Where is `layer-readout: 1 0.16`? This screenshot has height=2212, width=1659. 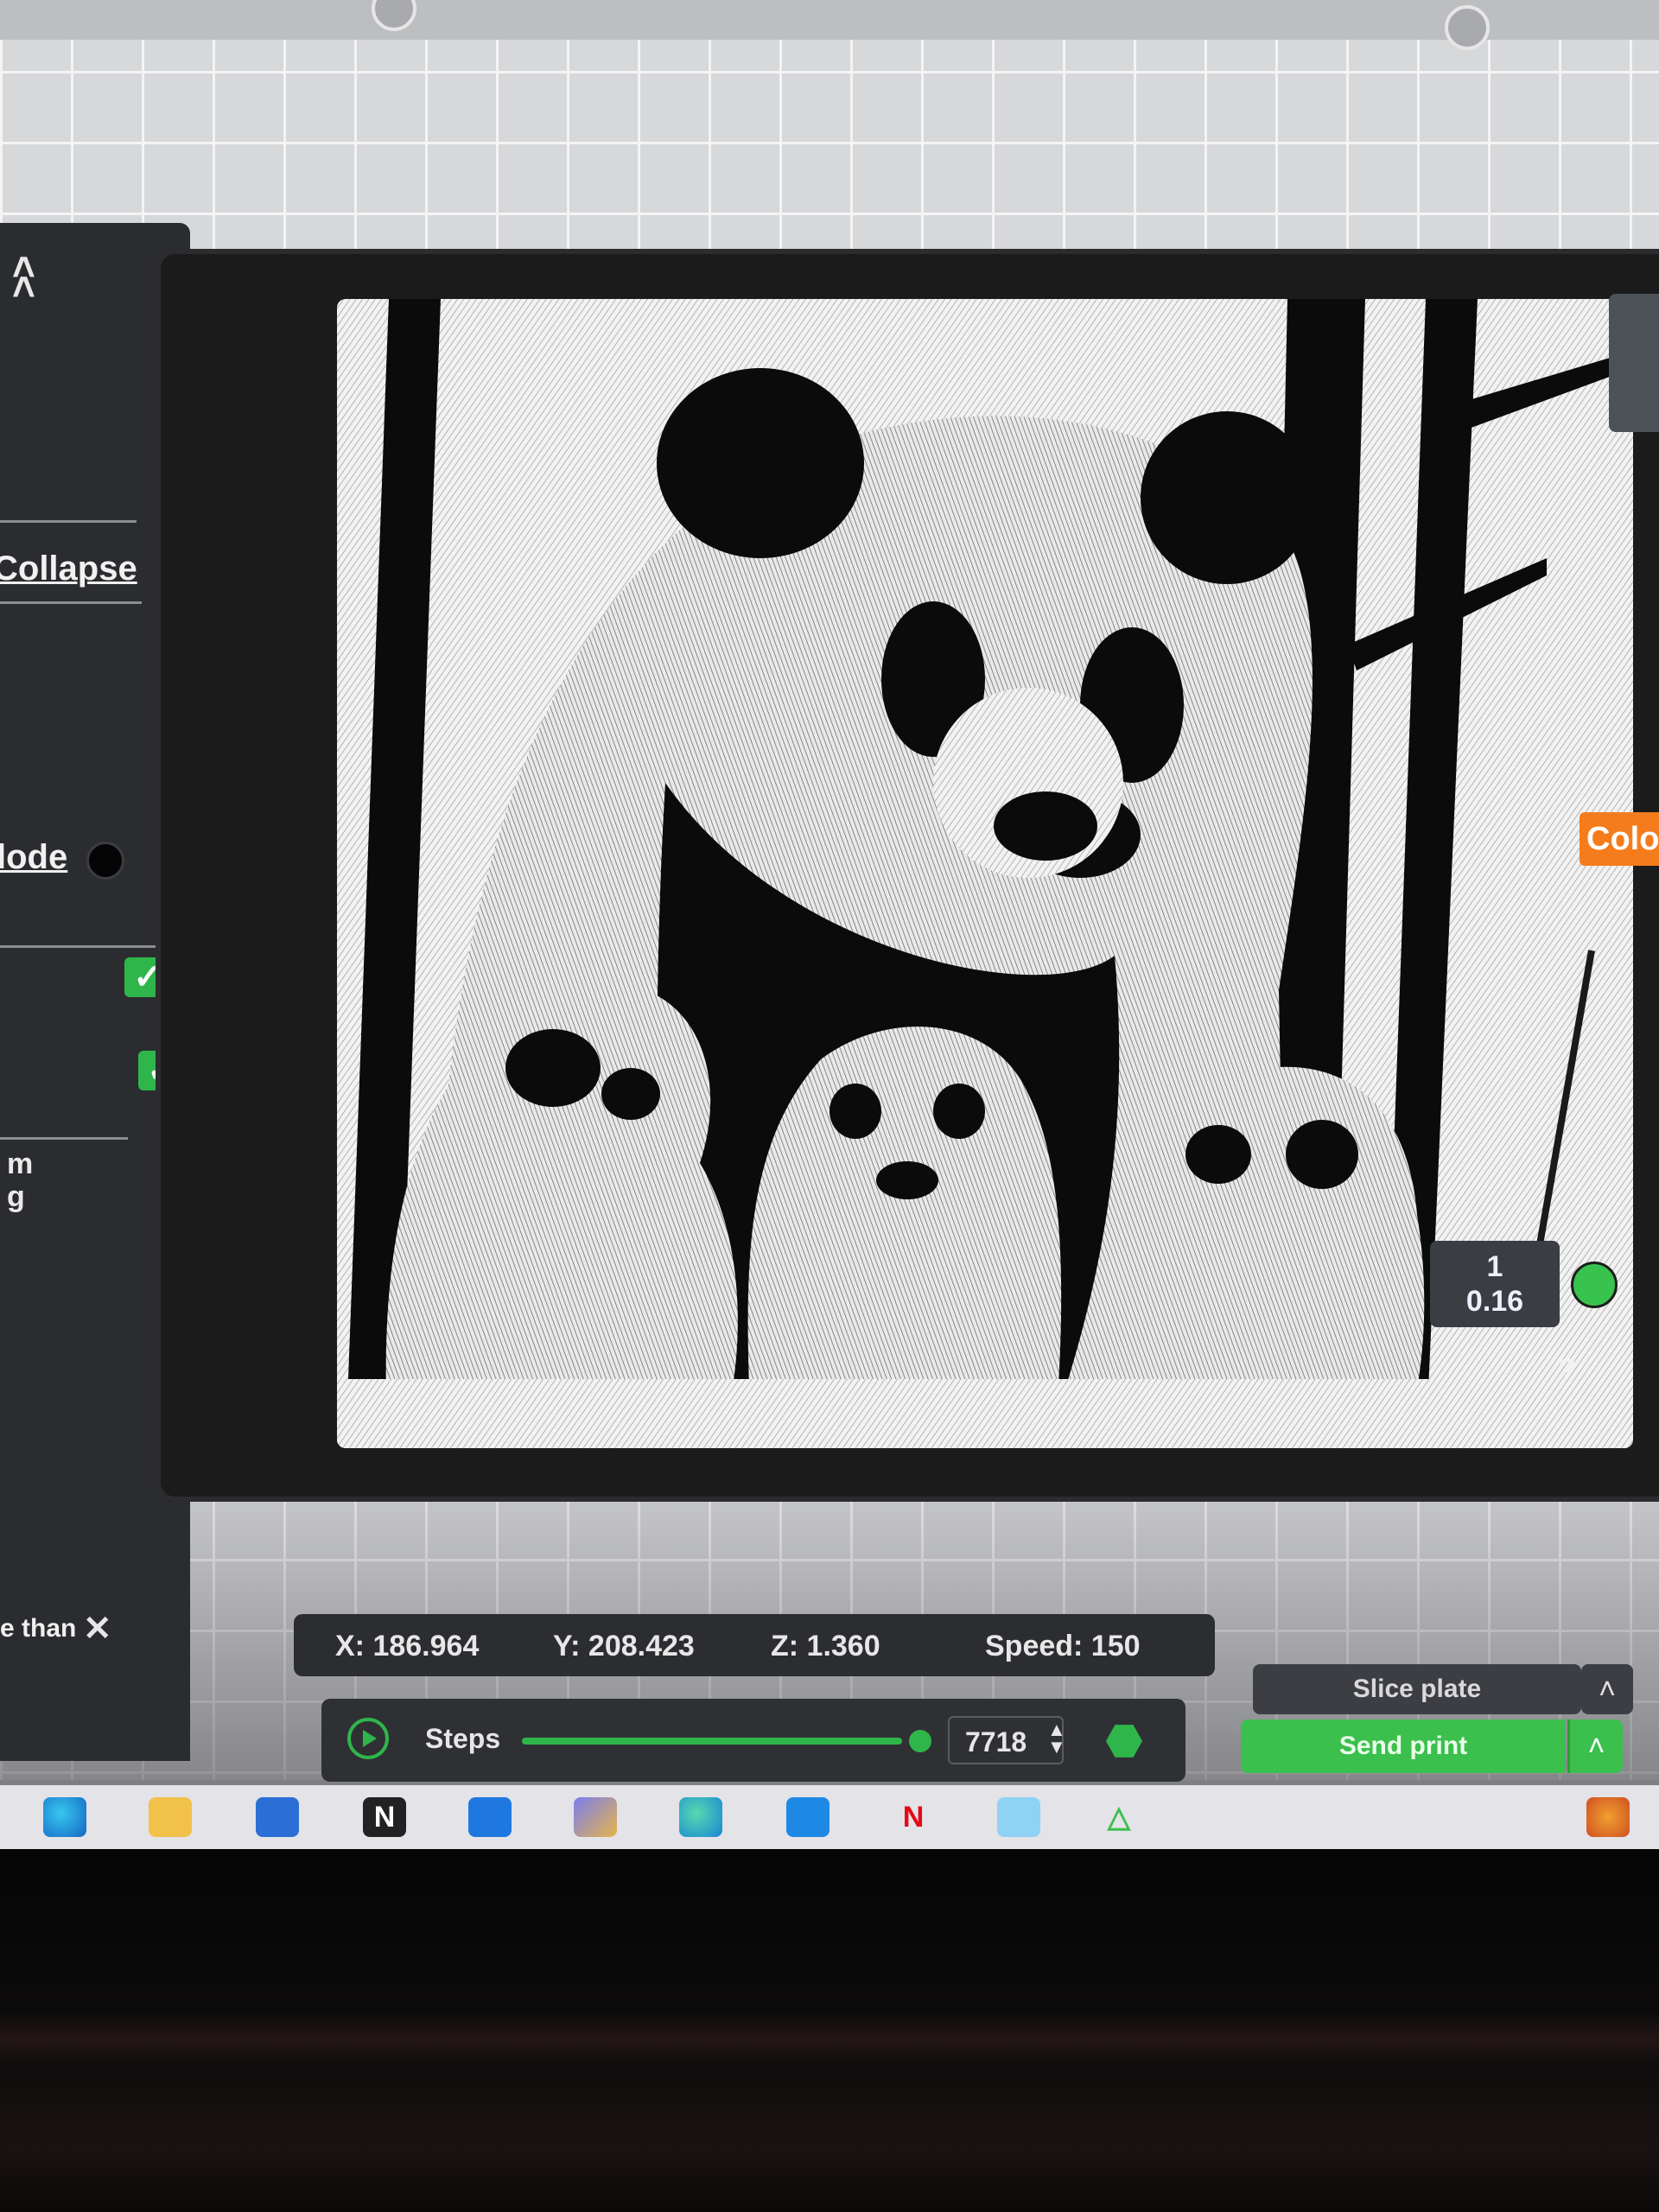
layer-readout: 1 0.16 is located at coordinates (1495, 1284).